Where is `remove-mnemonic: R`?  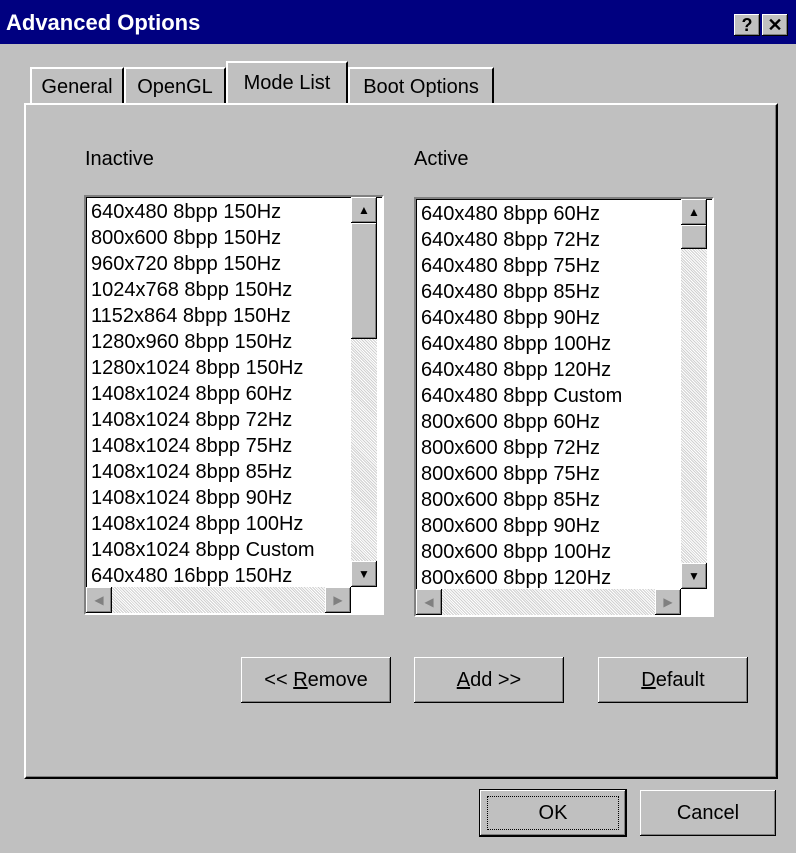 remove-mnemonic: R is located at coordinates (300, 680).